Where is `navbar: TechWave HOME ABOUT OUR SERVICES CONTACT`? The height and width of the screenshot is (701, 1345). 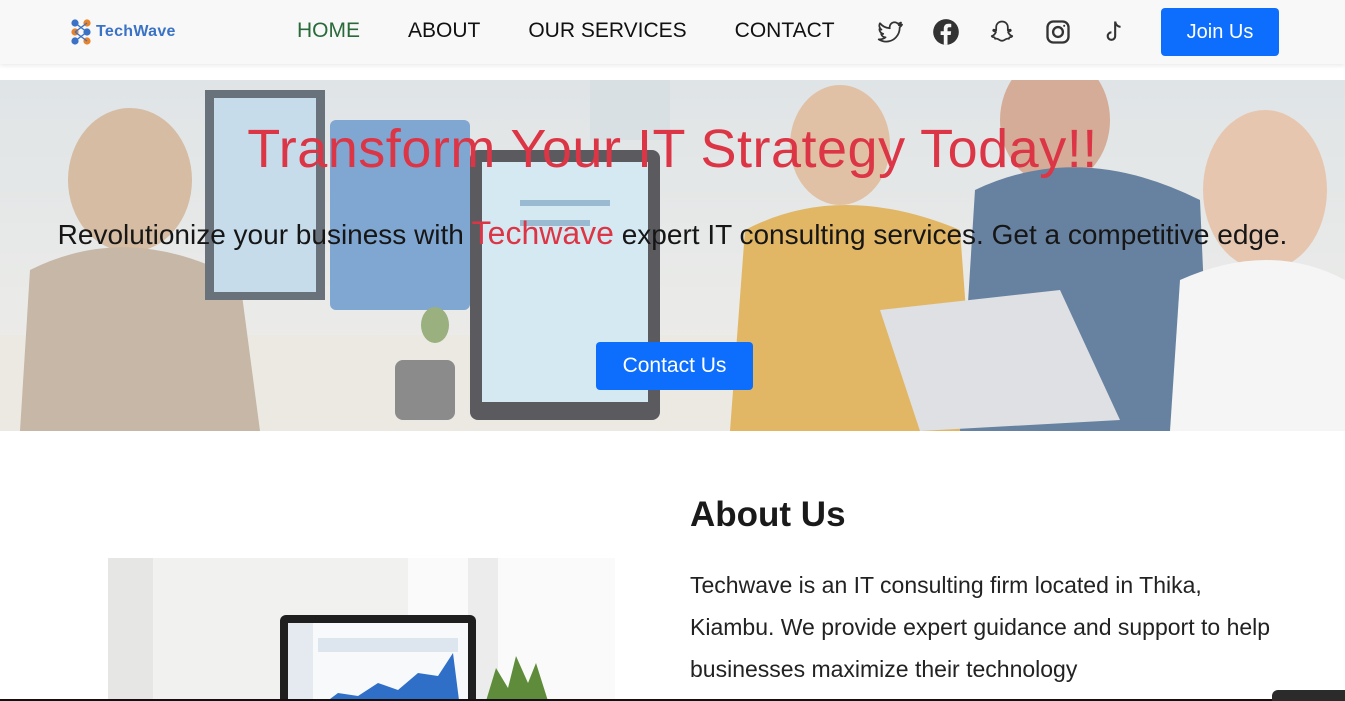
navbar: TechWave HOME ABOUT OUR SERVICES CONTACT is located at coordinates (672, 32).